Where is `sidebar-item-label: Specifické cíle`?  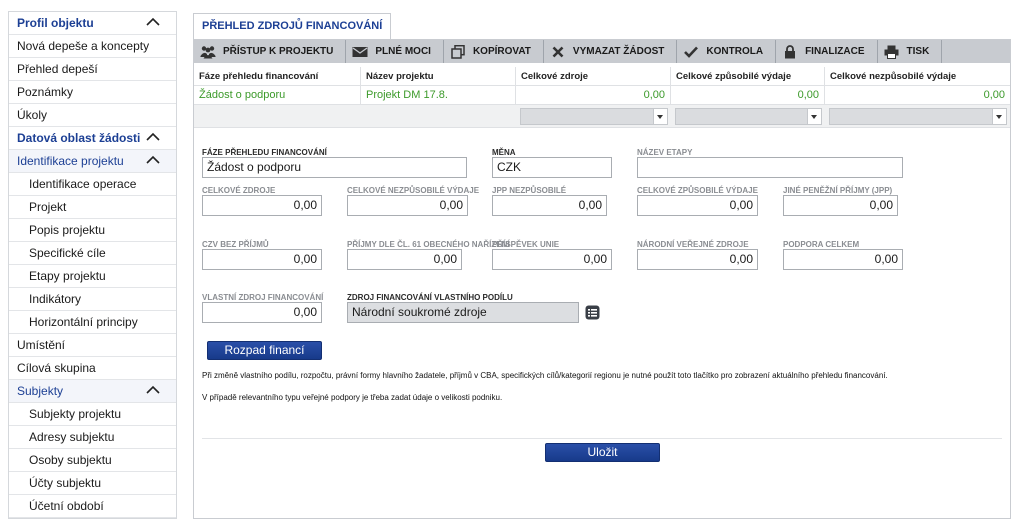
sidebar-item-label: Specifické cíle is located at coordinates (67, 253).